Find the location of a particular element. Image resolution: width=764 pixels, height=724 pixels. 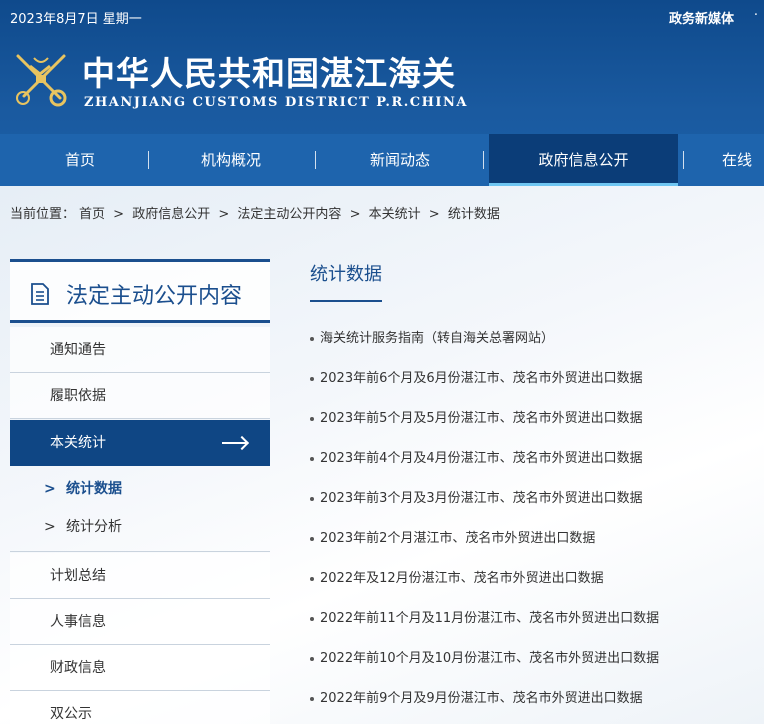

current-date: 2023年8月7日 星期一 is located at coordinates (76, 19).